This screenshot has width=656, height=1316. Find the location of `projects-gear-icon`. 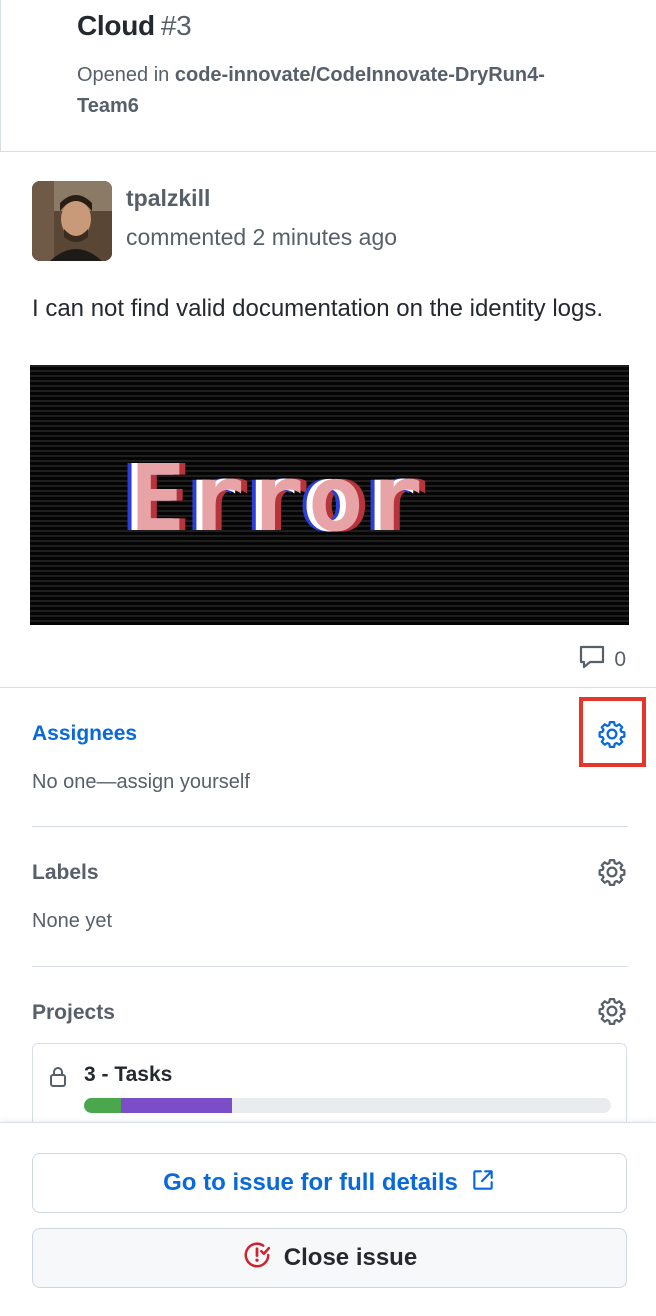

projects-gear-icon is located at coordinates (612, 1011).